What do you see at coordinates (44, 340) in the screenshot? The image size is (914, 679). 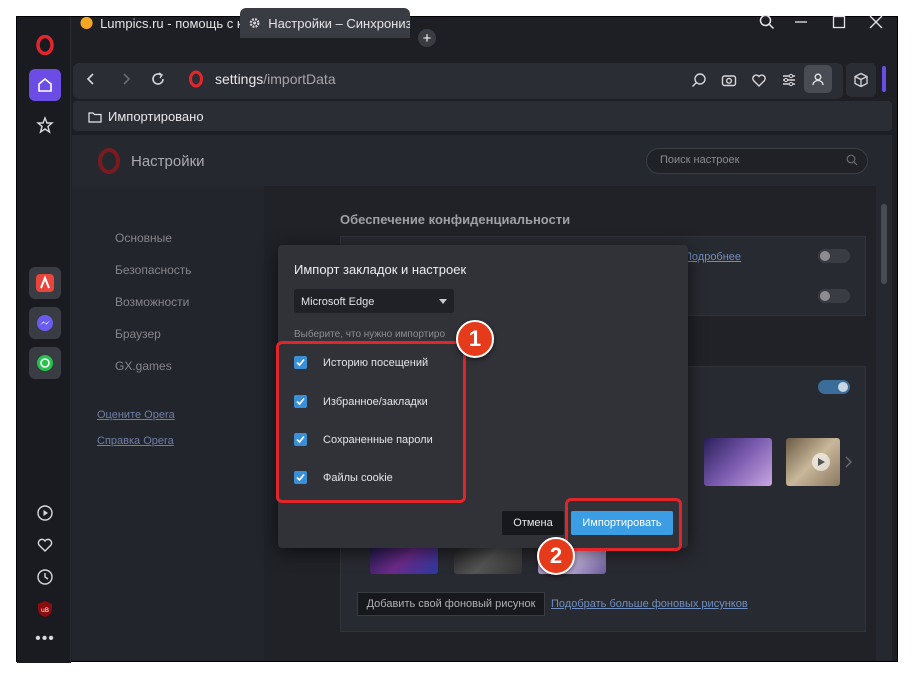 I see `sidebar: uB •••` at bounding box center [44, 340].